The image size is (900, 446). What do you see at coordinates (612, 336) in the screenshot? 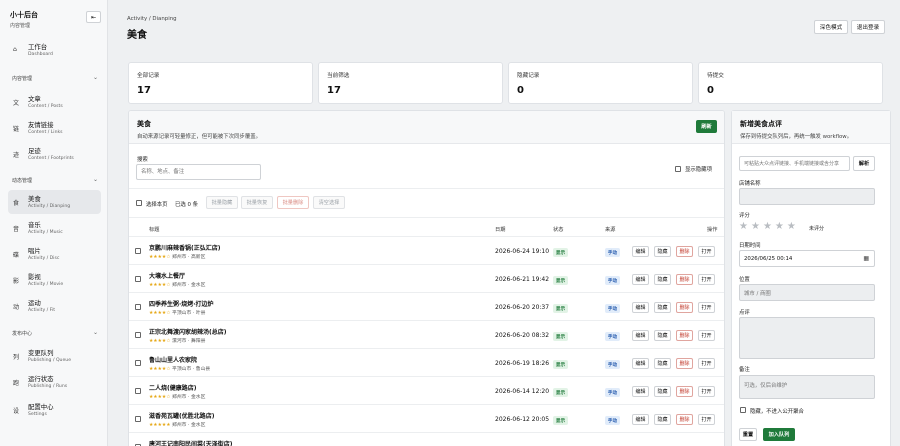
I see `source-badge: 手动` at bounding box center [612, 336].